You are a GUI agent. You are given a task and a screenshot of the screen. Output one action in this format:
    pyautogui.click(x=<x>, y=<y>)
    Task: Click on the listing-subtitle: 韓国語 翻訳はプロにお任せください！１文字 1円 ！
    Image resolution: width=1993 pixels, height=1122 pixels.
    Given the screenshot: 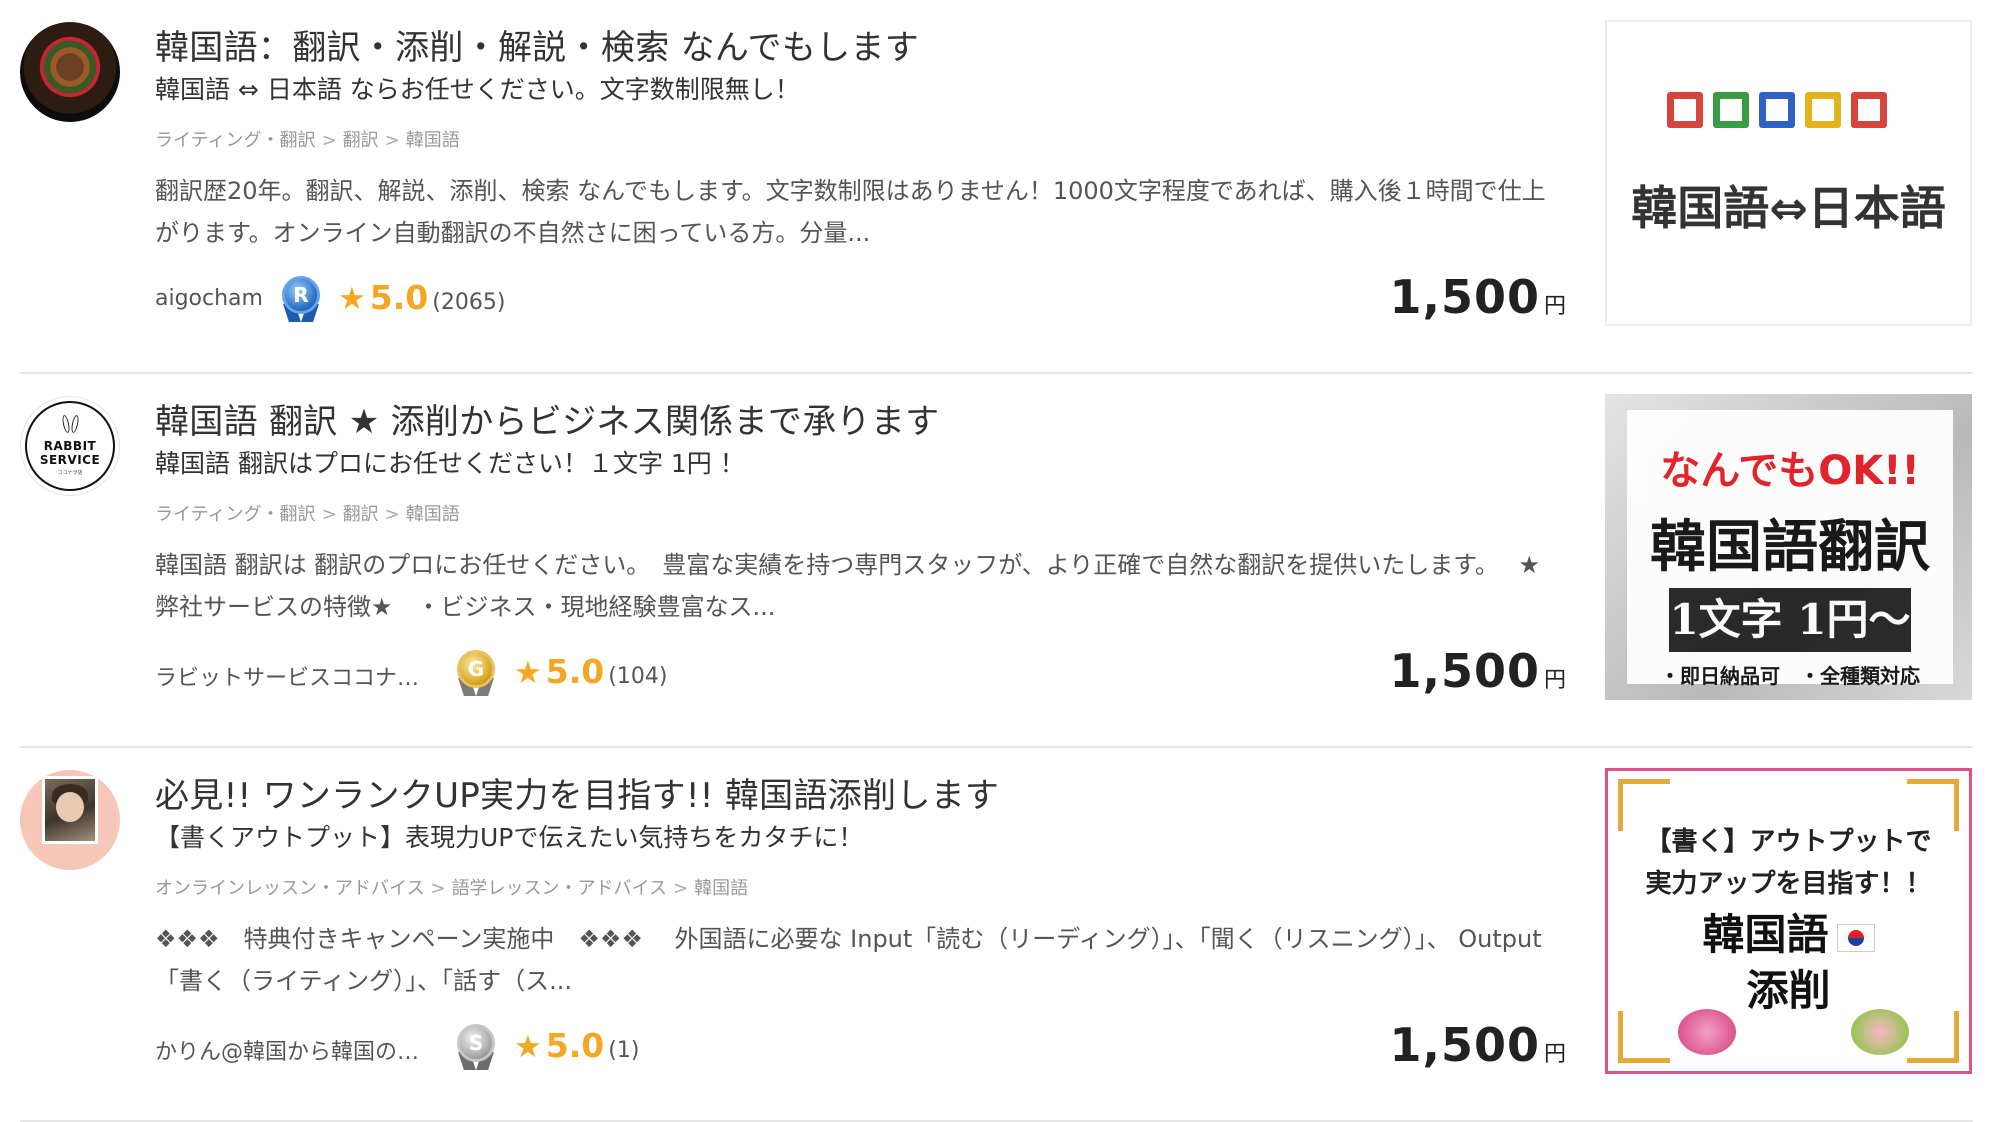 What is the action you would take?
    pyautogui.click(x=450, y=463)
    